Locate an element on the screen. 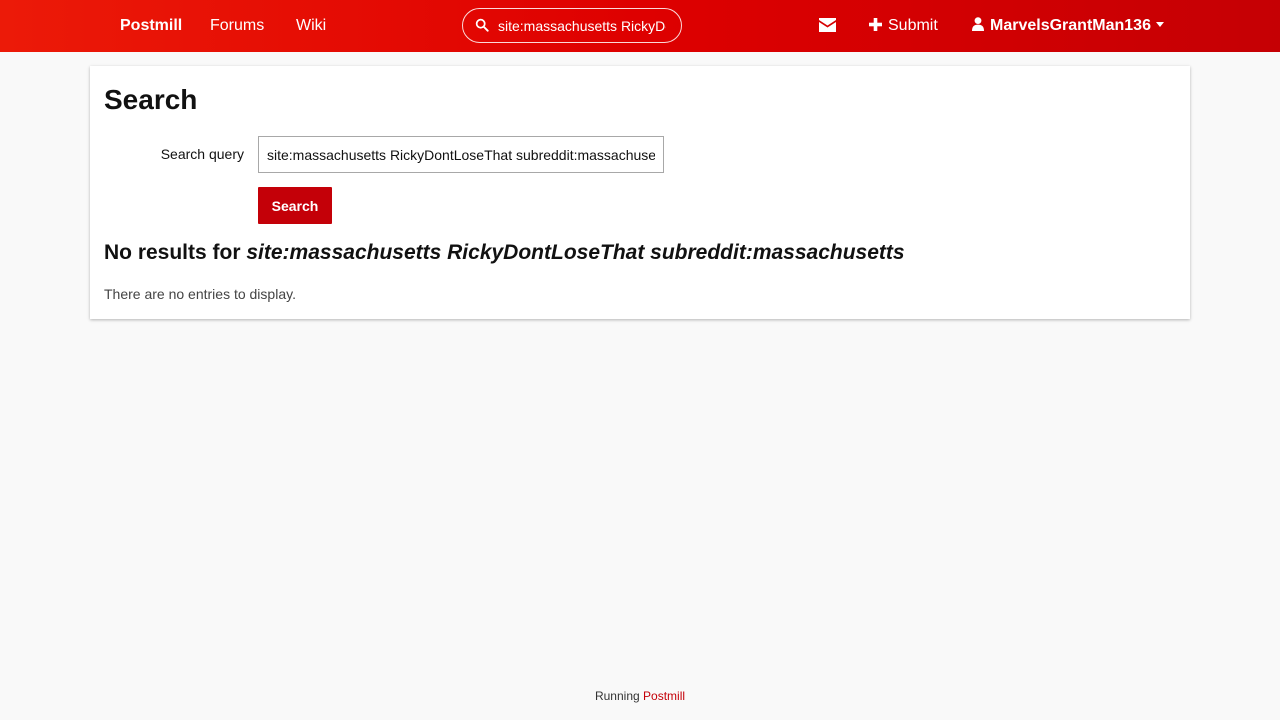 This screenshot has width=1280, height=720. footer: Running Postmill is located at coordinates (640, 696).